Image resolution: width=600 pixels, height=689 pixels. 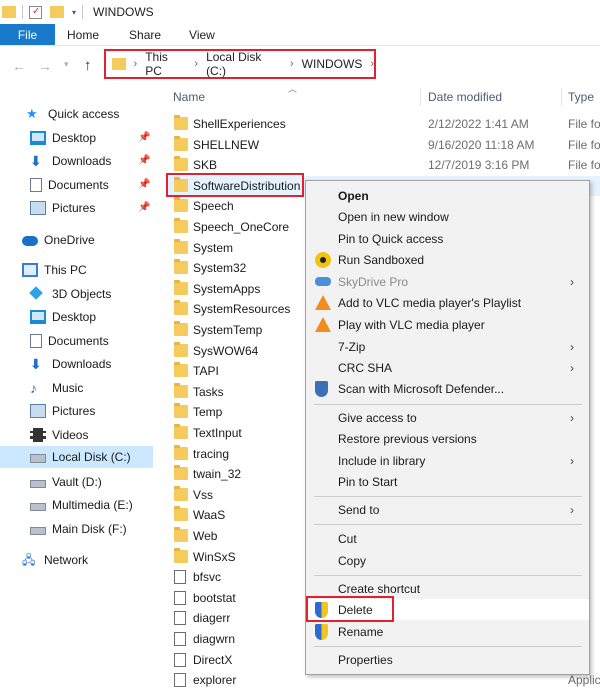 I want to click on nav-pictures: Pictures, so click(x=62, y=411).